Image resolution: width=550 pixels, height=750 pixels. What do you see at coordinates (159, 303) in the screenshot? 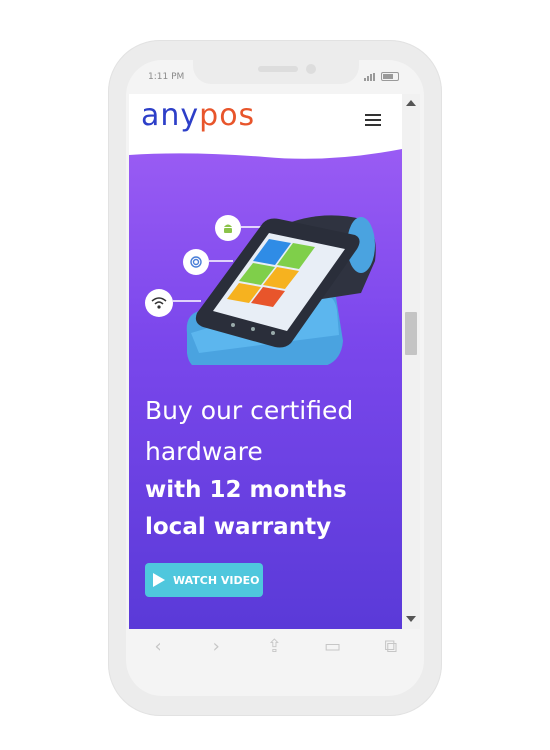
I see `wifi-icon` at bounding box center [159, 303].